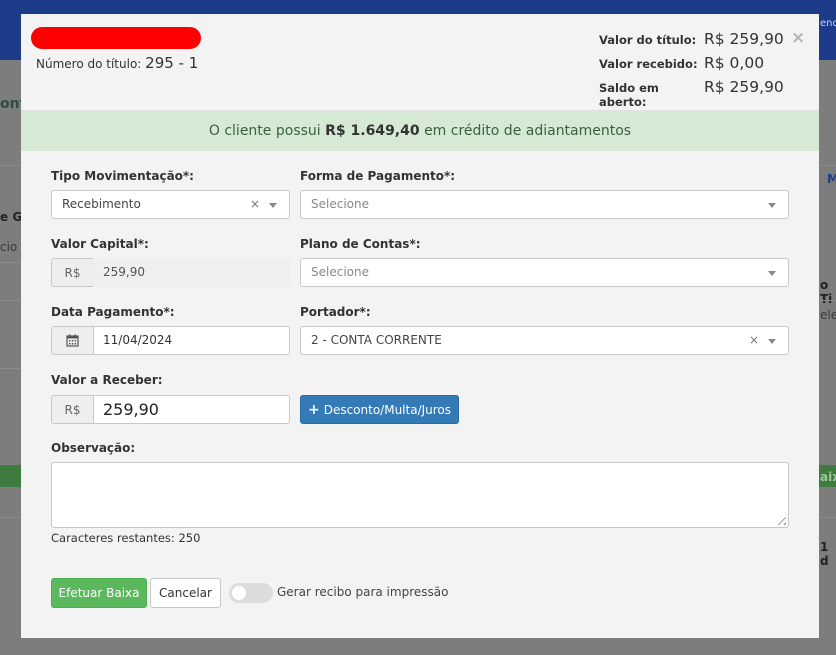 The image size is (836, 655). I want to click on background-text: endi, so click(828, 23).